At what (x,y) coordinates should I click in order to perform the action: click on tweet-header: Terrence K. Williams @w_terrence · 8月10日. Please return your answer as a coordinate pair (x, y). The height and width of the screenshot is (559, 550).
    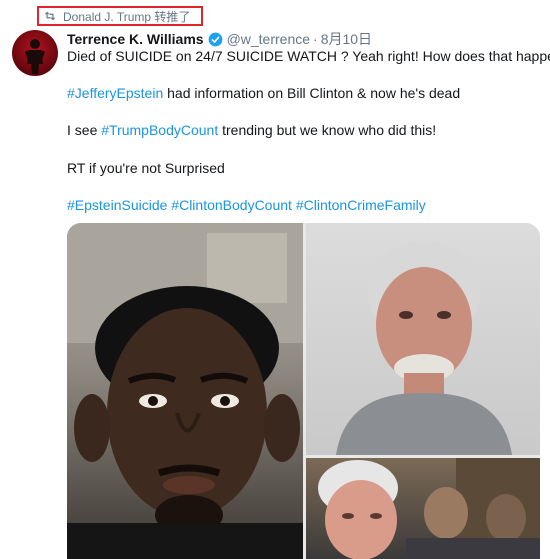
    Looking at the image, I should click on (219, 39).